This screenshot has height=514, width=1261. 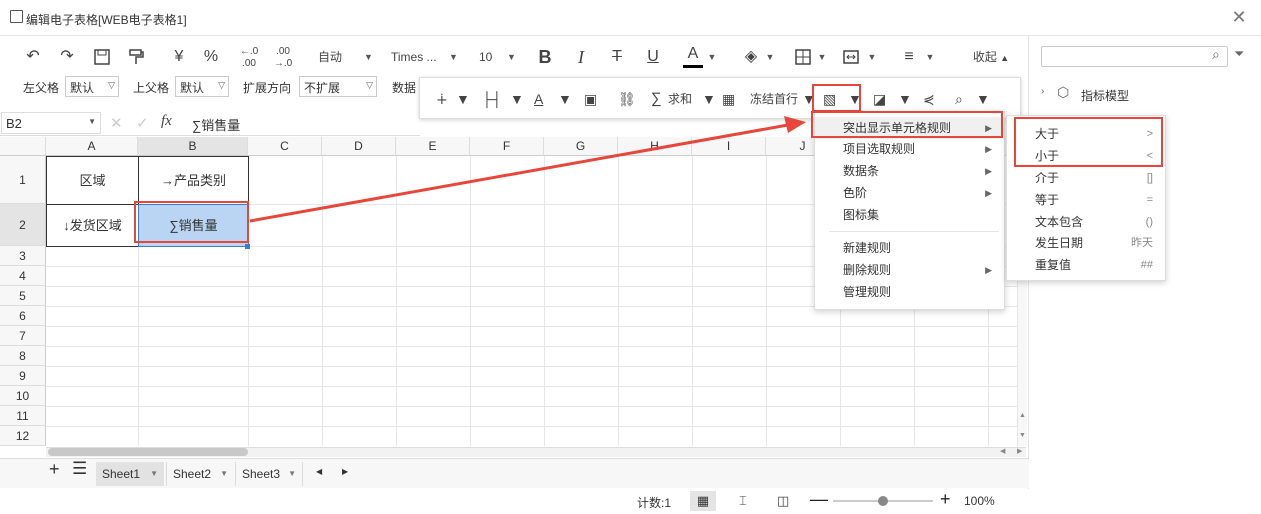 I want to click on menu-item-label: 数据条, so click(x=861, y=171).